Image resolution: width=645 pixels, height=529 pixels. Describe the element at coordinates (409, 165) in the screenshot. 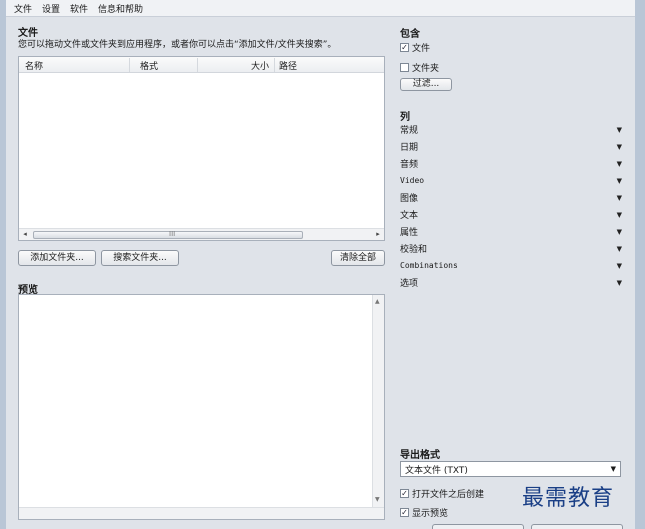

I see `column-group-label: 音频` at that location.